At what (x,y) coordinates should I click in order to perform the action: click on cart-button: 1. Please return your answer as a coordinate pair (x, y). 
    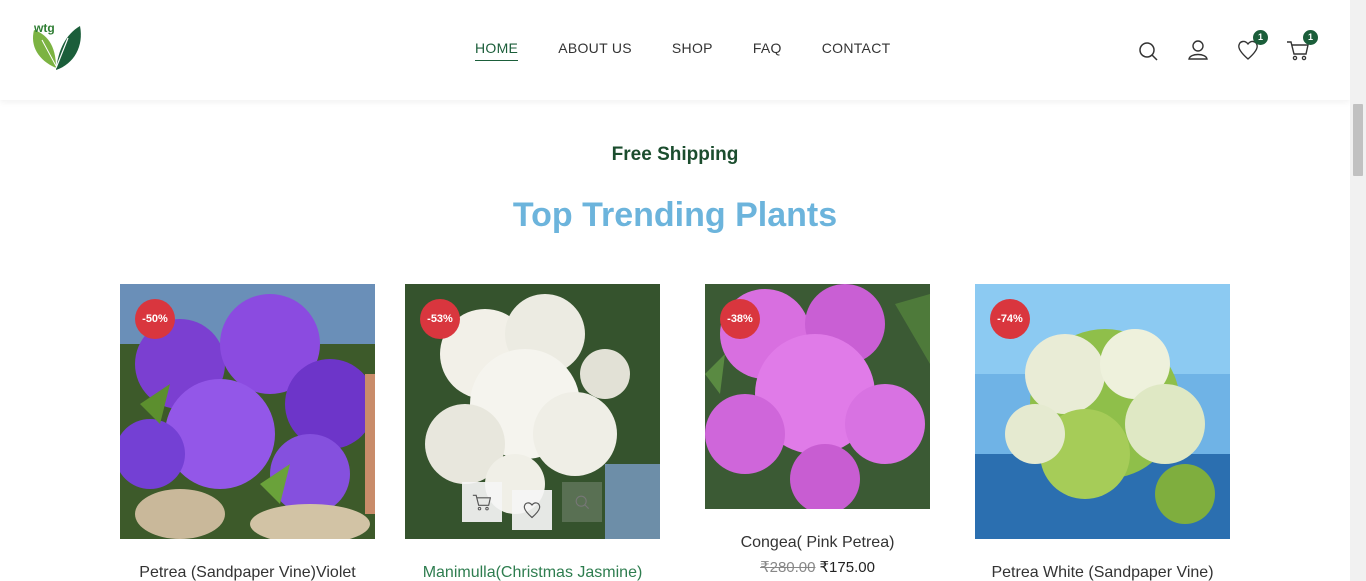
    Looking at the image, I should click on (1302, 46).